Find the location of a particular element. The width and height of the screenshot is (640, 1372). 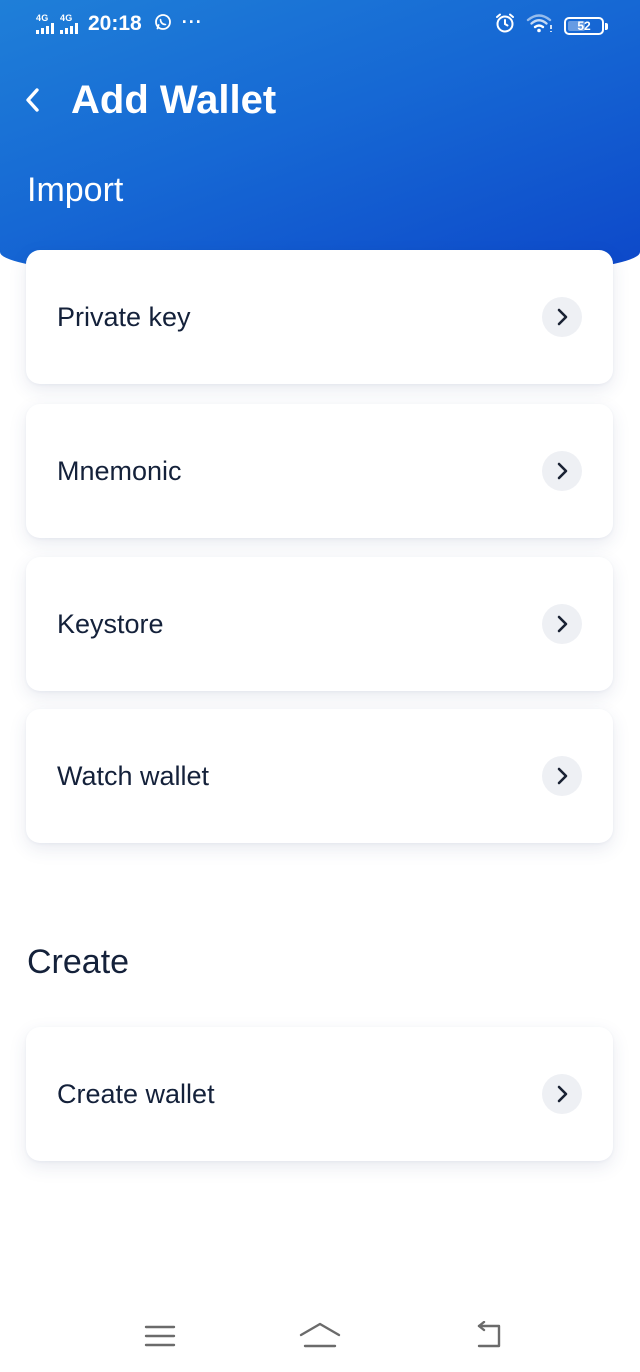

back-nav-button is located at coordinates (488, 1336).